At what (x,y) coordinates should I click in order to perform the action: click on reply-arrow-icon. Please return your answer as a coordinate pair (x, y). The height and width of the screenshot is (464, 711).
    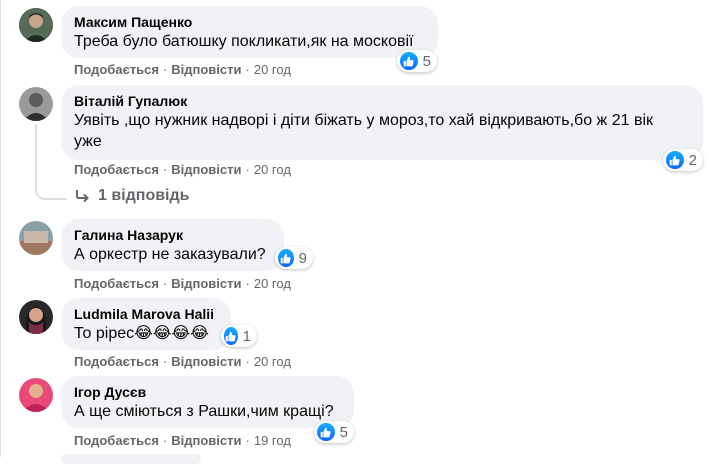
    Looking at the image, I should click on (82, 196).